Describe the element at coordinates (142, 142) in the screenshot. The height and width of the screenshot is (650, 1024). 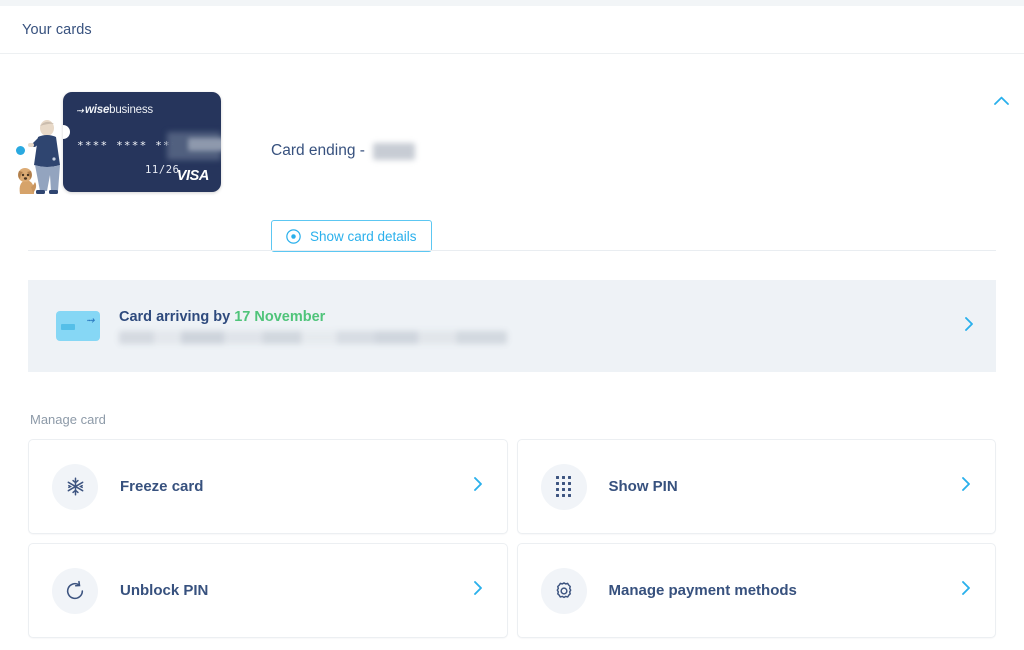
I see `bank-card: ⤑wisebusiness **** **** **** 11/26 VISA` at that location.